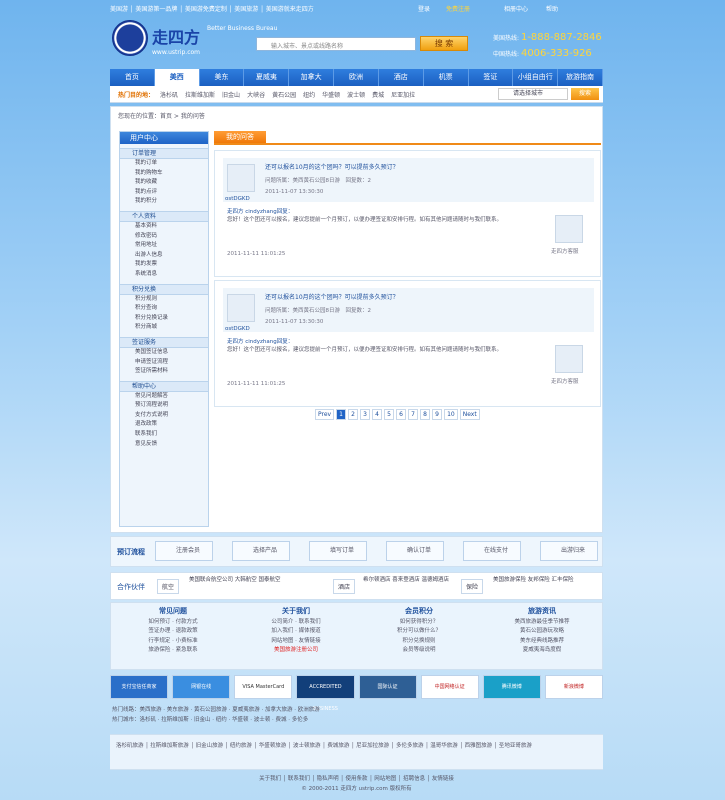  I want to click on sidebar-item: 退改政策, so click(164, 425).